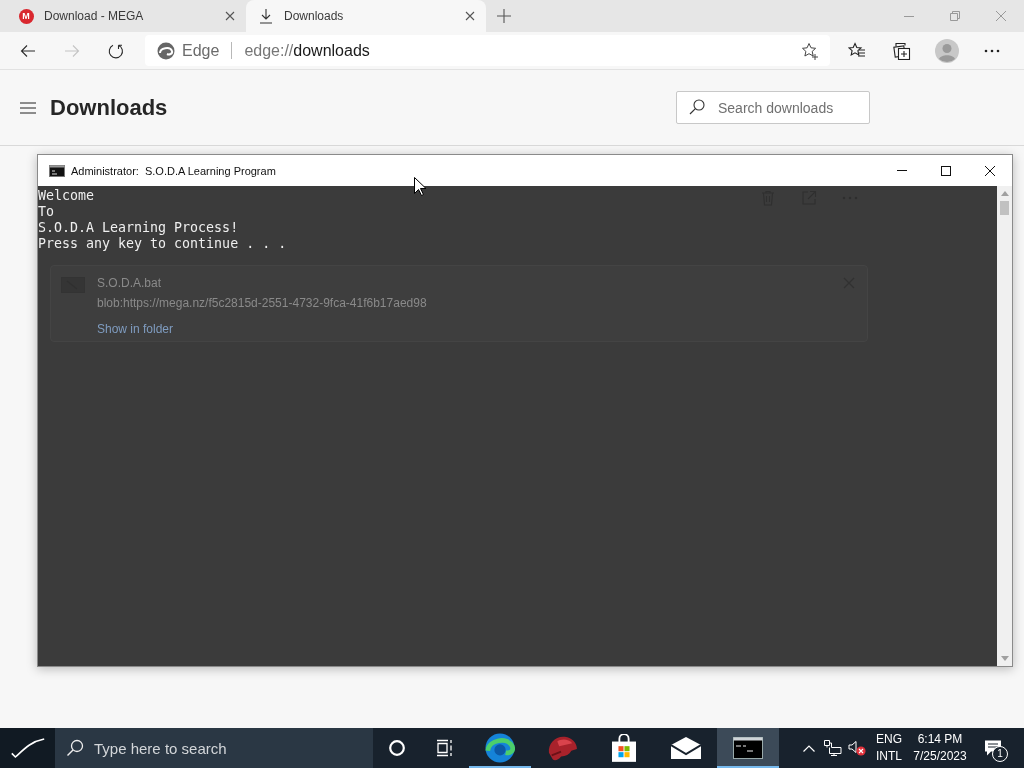  What do you see at coordinates (109, 107) in the screenshot?
I see `page-title: Downloads` at bounding box center [109, 107].